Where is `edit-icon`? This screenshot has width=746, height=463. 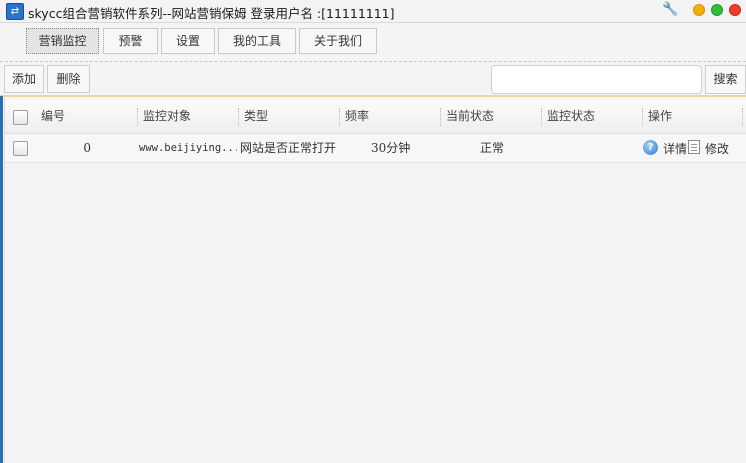 edit-icon is located at coordinates (694, 147).